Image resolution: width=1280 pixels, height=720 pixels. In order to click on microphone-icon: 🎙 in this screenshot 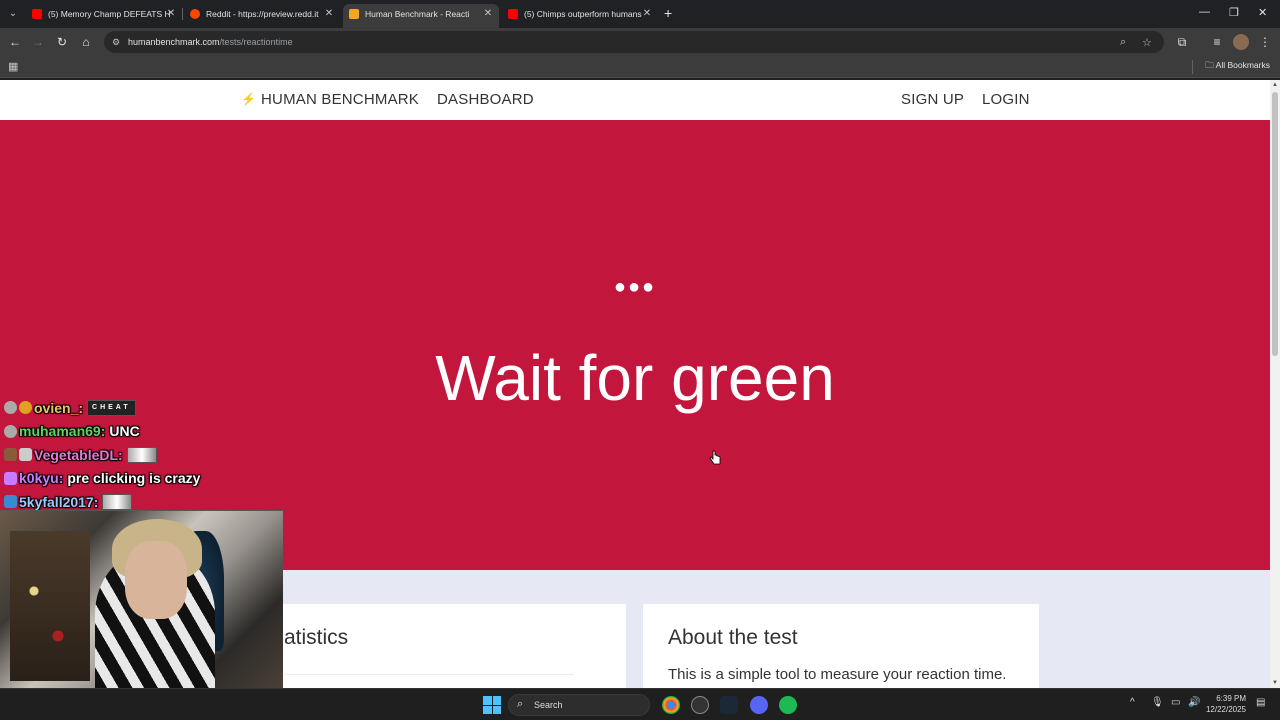, I will do `click(1157, 702)`.